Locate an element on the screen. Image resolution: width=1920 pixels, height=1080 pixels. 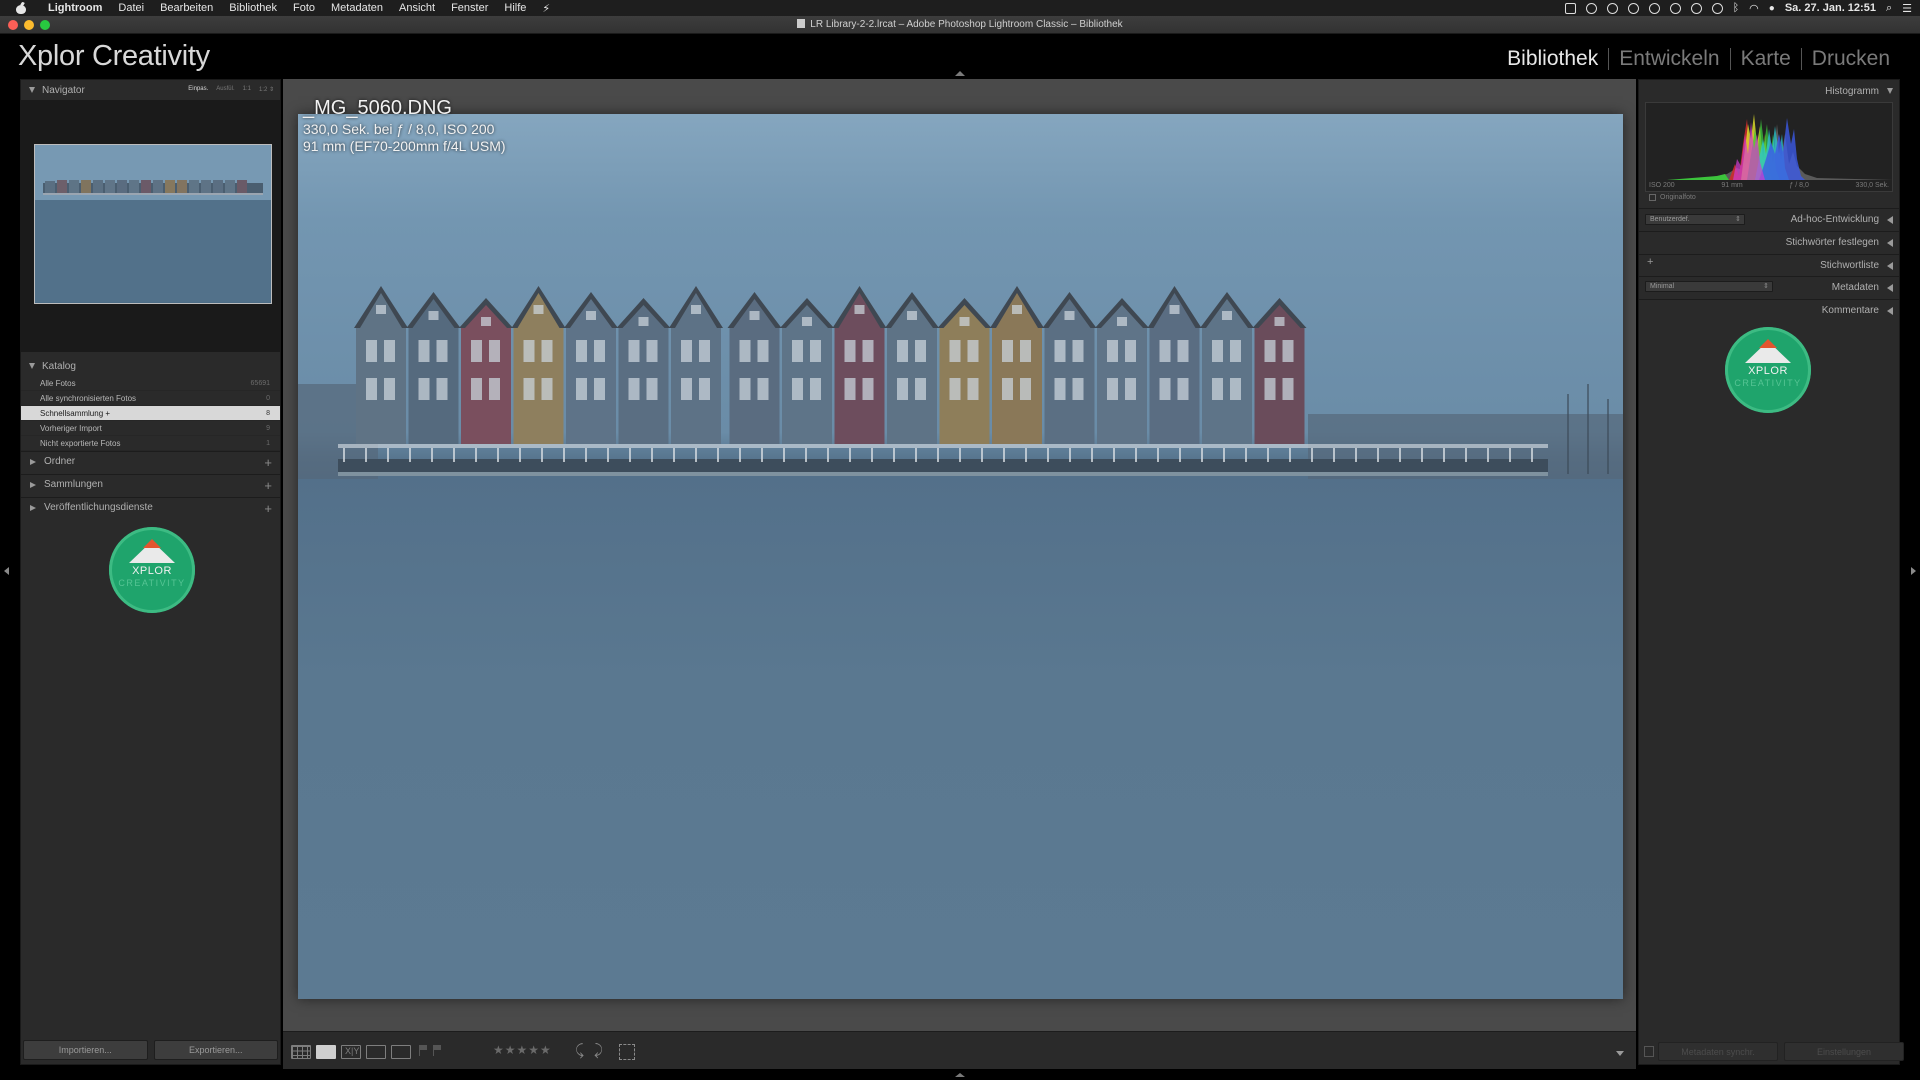
identity-plate: Xplor Creativity is located at coordinates (114, 56).